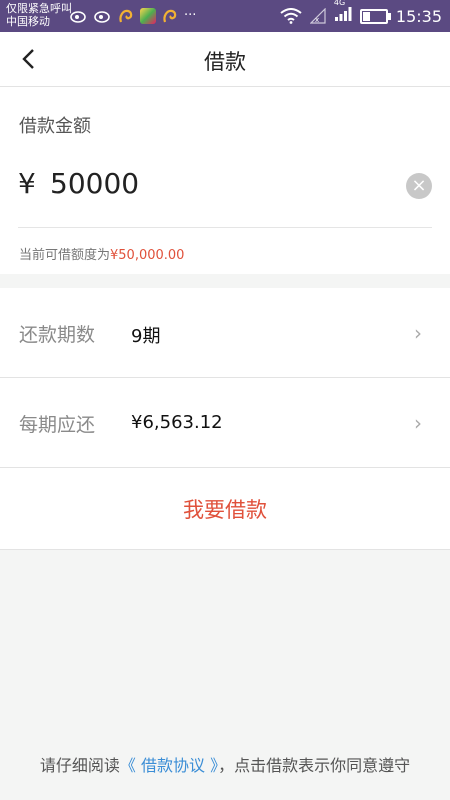 The height and width of the screenshot is (800, 450). I want to click on svg-text: x, so click(317, 20).